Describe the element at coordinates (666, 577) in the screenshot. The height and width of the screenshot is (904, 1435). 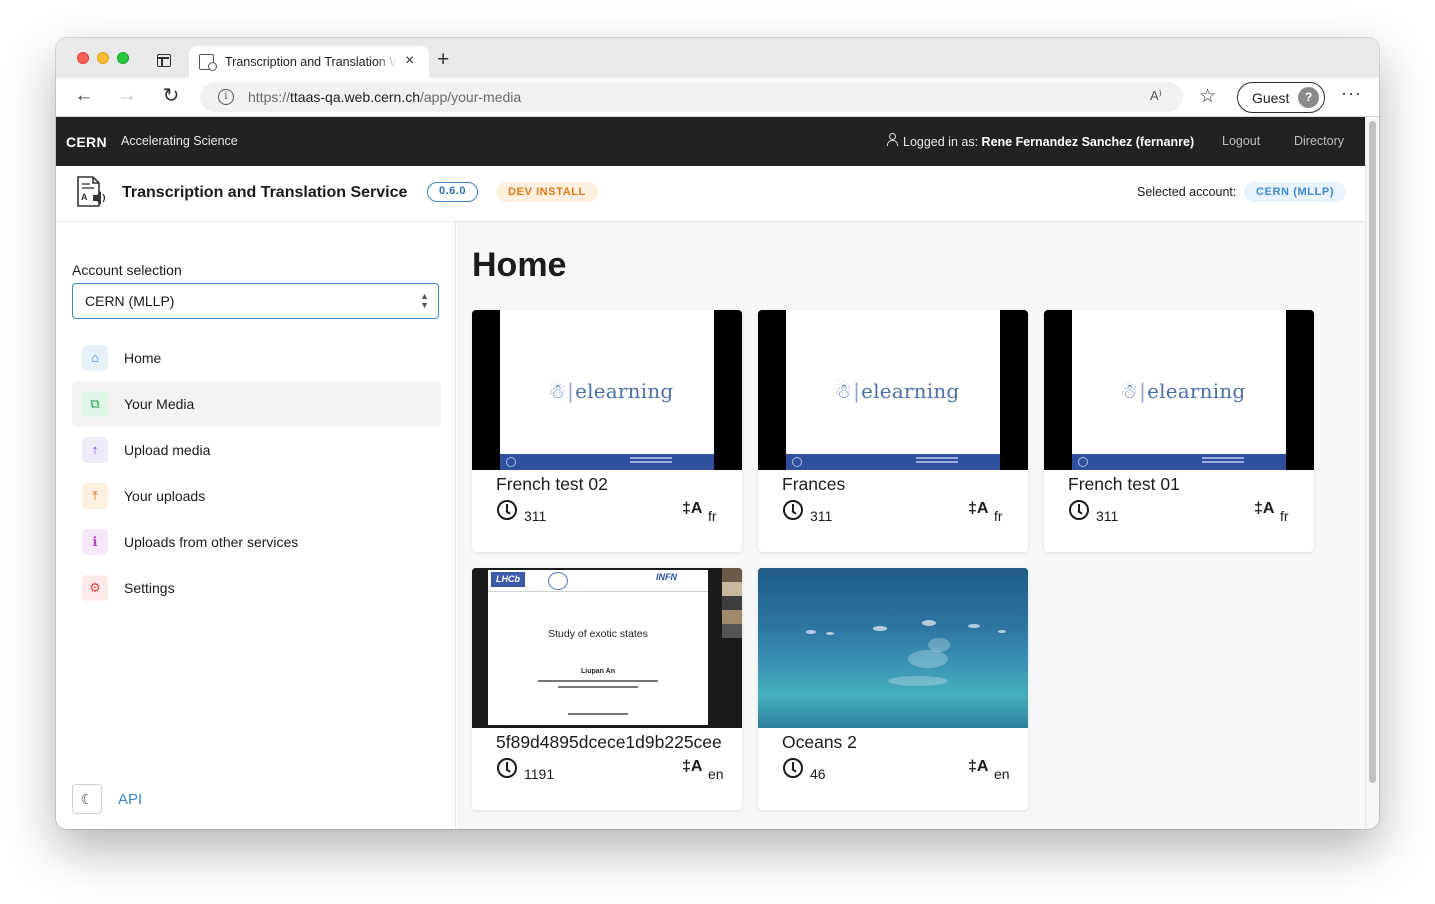
I see `infn-logo: INFN` at that location.